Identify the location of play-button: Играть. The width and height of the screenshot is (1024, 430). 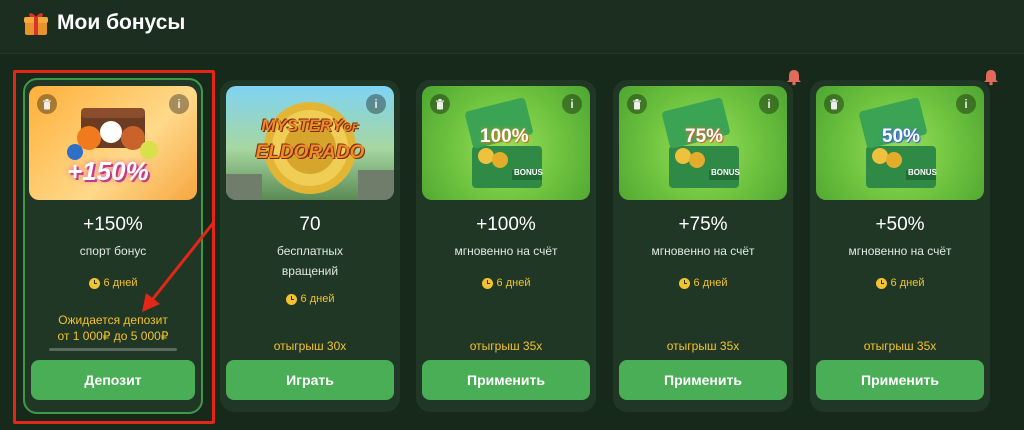
(310, 380).